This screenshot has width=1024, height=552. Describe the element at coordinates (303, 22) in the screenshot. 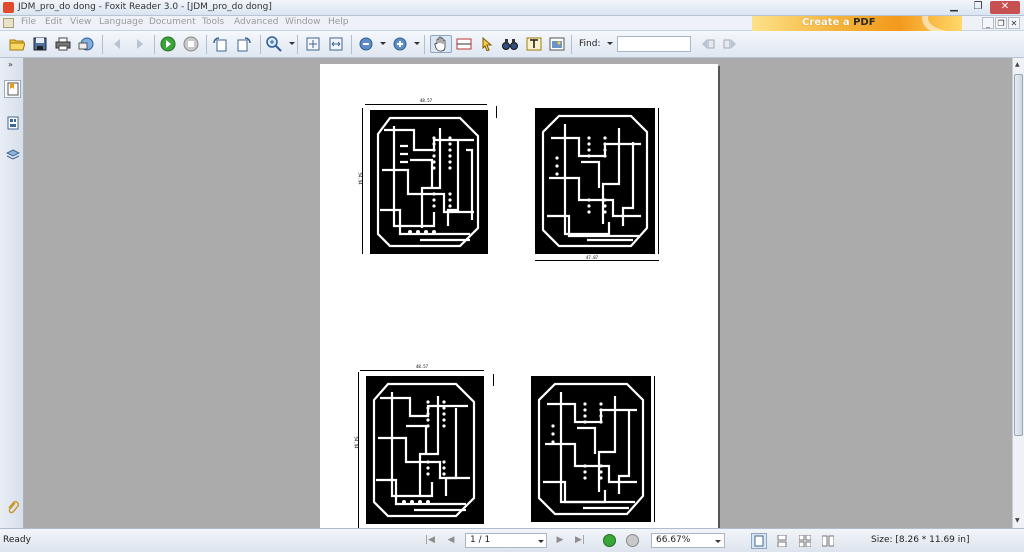

I see `menu-window: Window` at that location.